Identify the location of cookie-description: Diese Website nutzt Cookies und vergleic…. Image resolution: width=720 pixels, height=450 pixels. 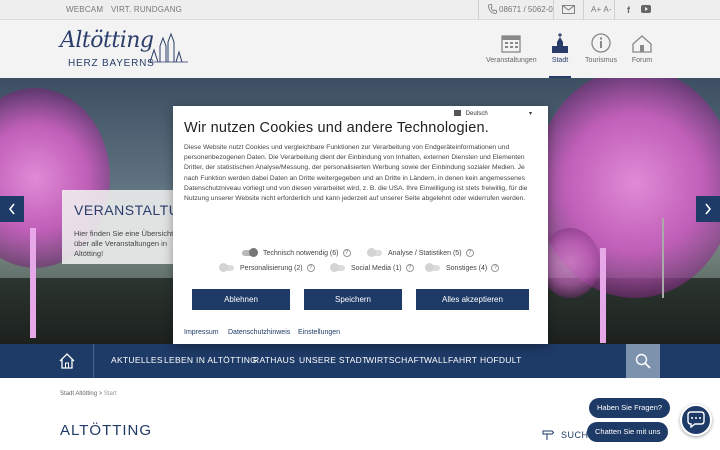
(356, 173).